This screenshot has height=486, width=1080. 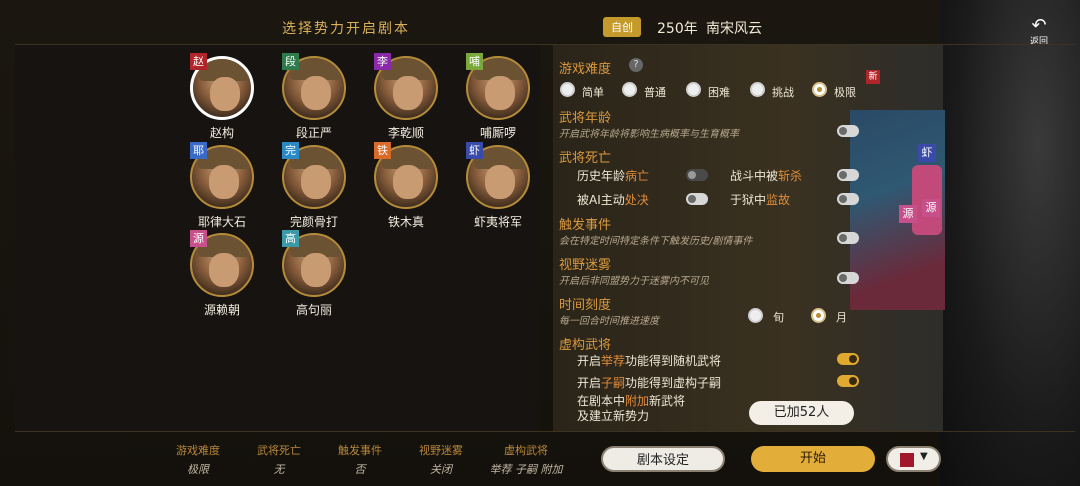 What do you see at coordinates (848, 278) in the screenshot?
I see `fog-toggle` at bounding box center [848, 278].